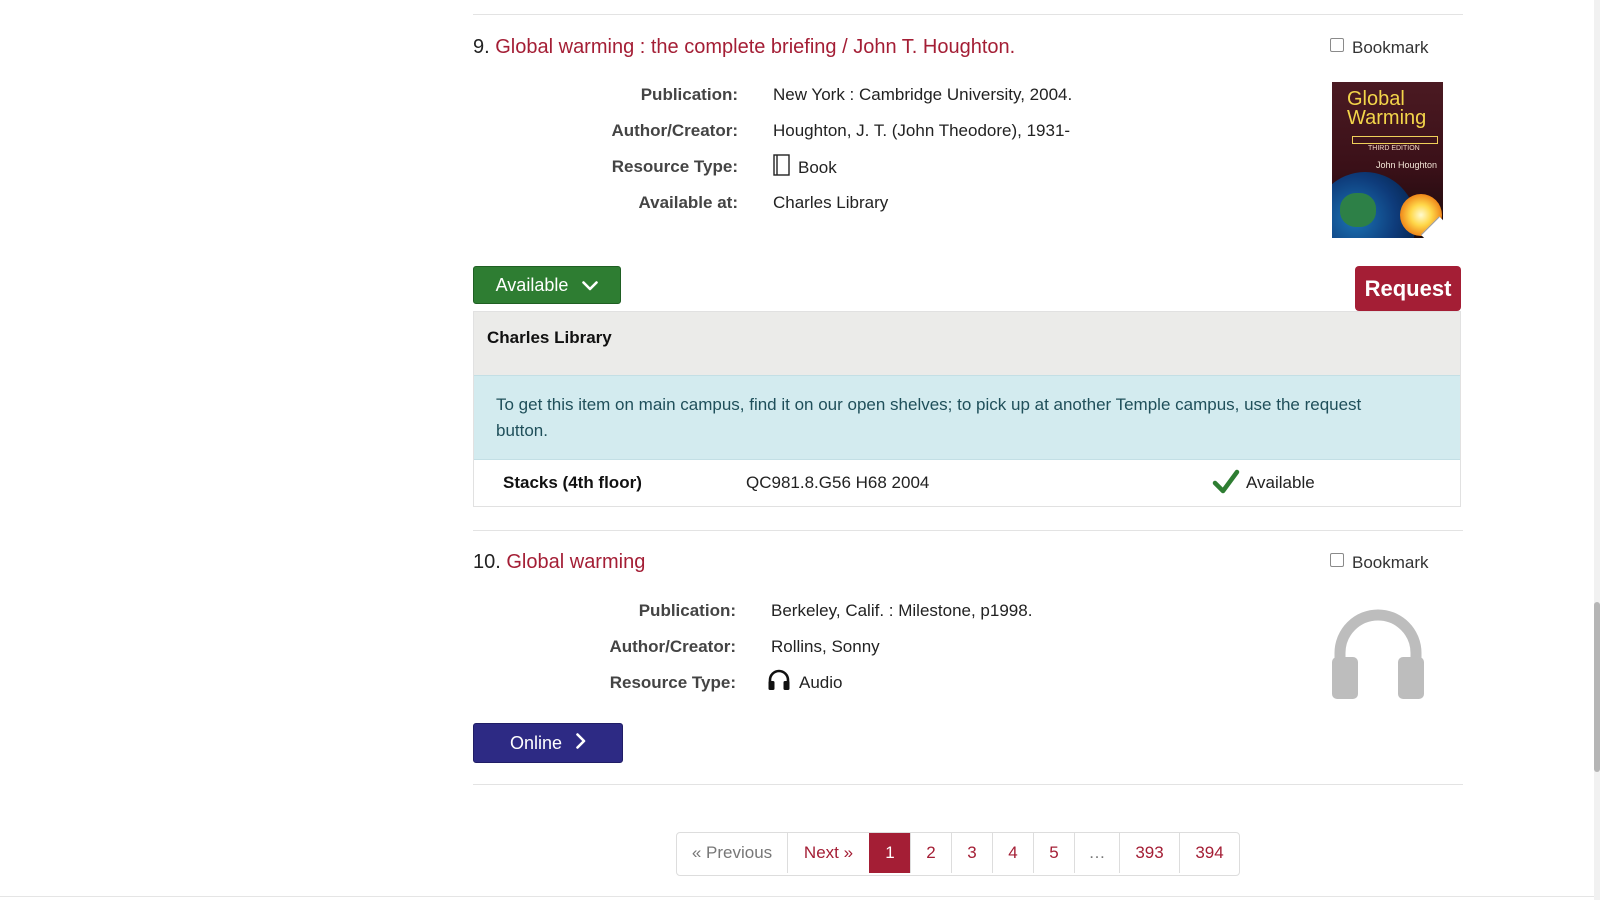 The image size is (1600, 900). What do you see at coordinates (1209, 853) in the screenshot?
I see `pagination-page: 394` at bounding box center [1209, 853].